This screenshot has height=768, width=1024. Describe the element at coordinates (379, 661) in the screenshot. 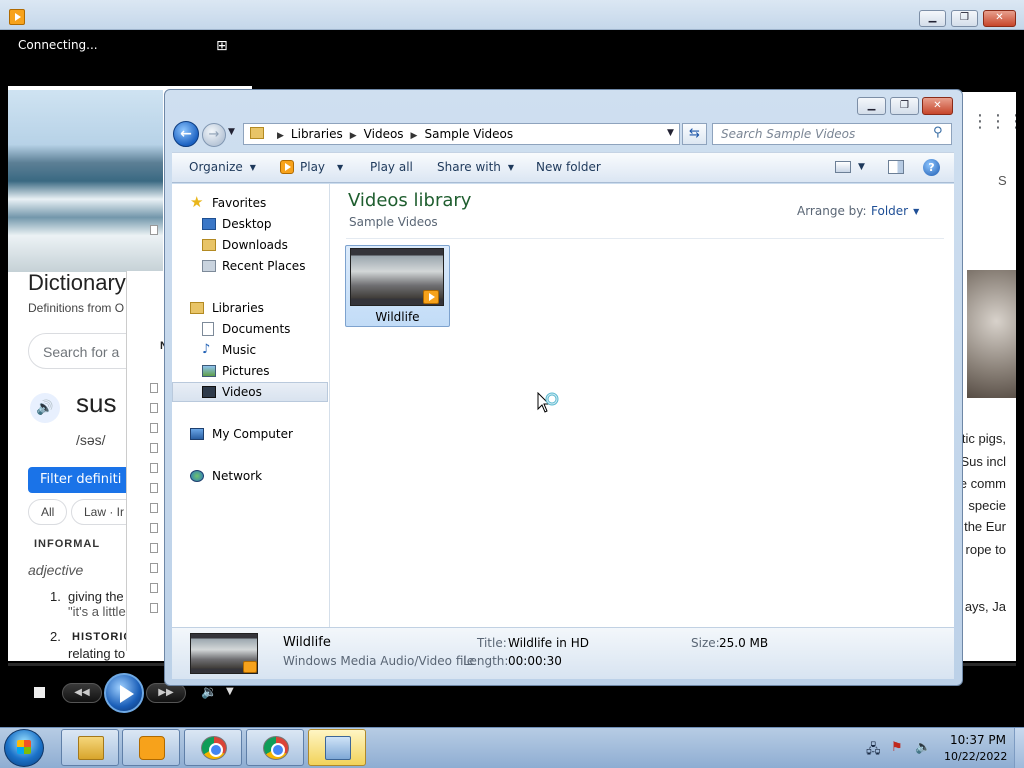

I see `details-file-type: Windows Media Audio/Video file` at that location.